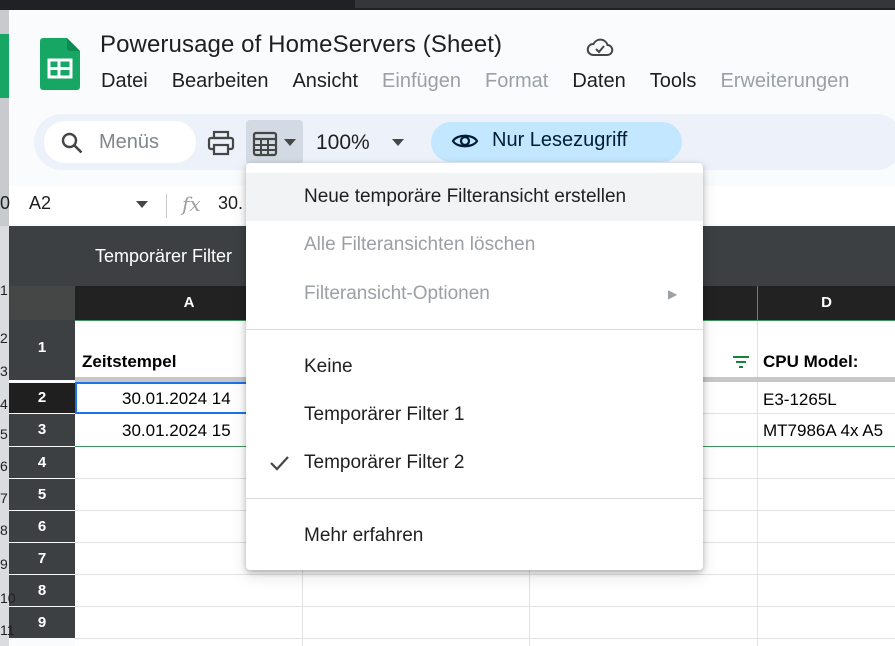  What do you see at coordinates (7, 630) in the screenshot?
I see `left-sliver-digit: 11` at bounding box center [7, 630].